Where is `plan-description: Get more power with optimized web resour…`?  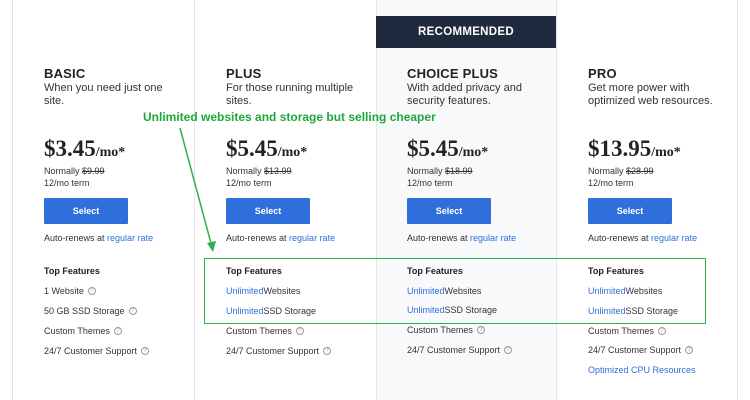 plan-description: Get more power with optimized web resour… is located at coordinates (650, 94).